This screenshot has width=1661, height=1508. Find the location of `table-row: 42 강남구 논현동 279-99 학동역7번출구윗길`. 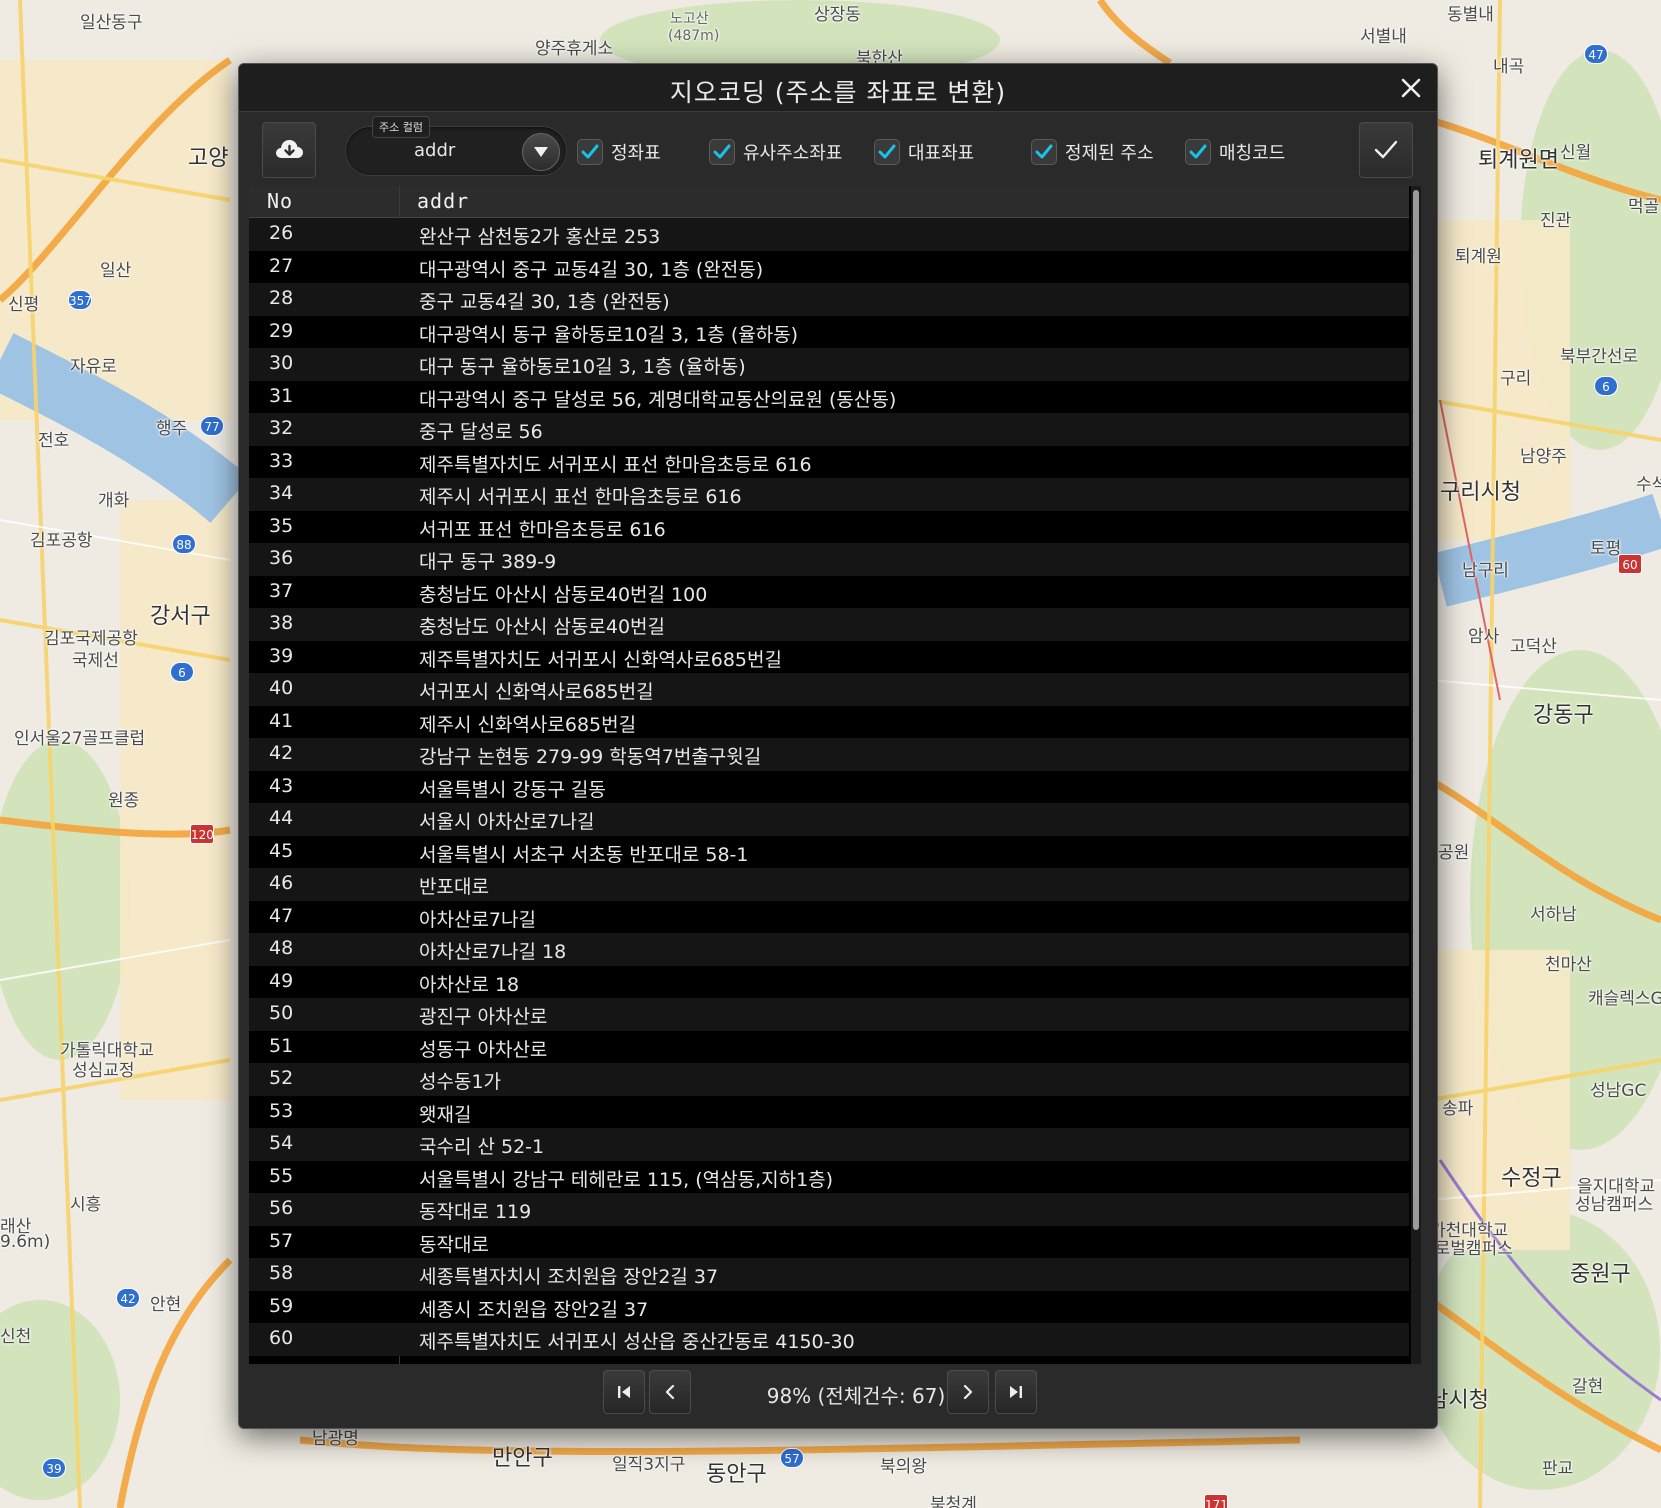

table-row: 42 강남구 논현동 279-99 학동역7번출구윗길 is located at coordinates (829, 754).